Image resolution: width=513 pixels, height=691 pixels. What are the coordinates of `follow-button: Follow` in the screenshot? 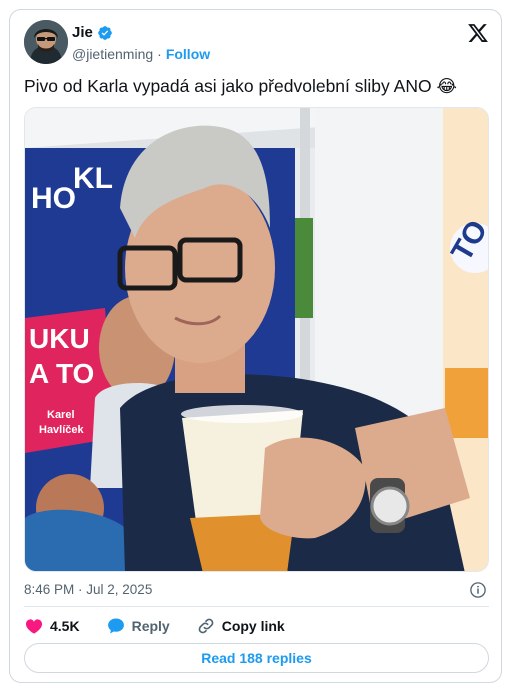 It's located at (188, 54).